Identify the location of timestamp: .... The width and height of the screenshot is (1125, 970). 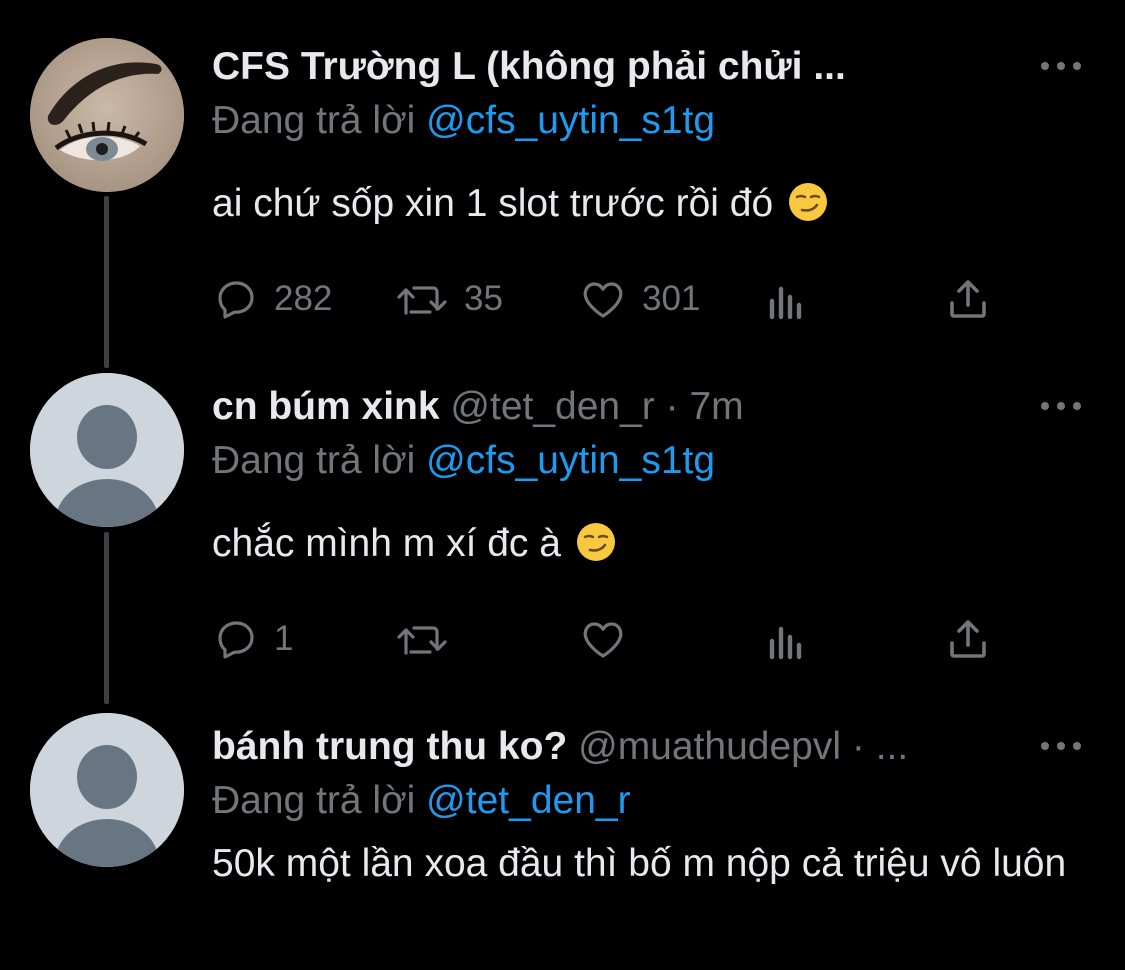
(892, 746).